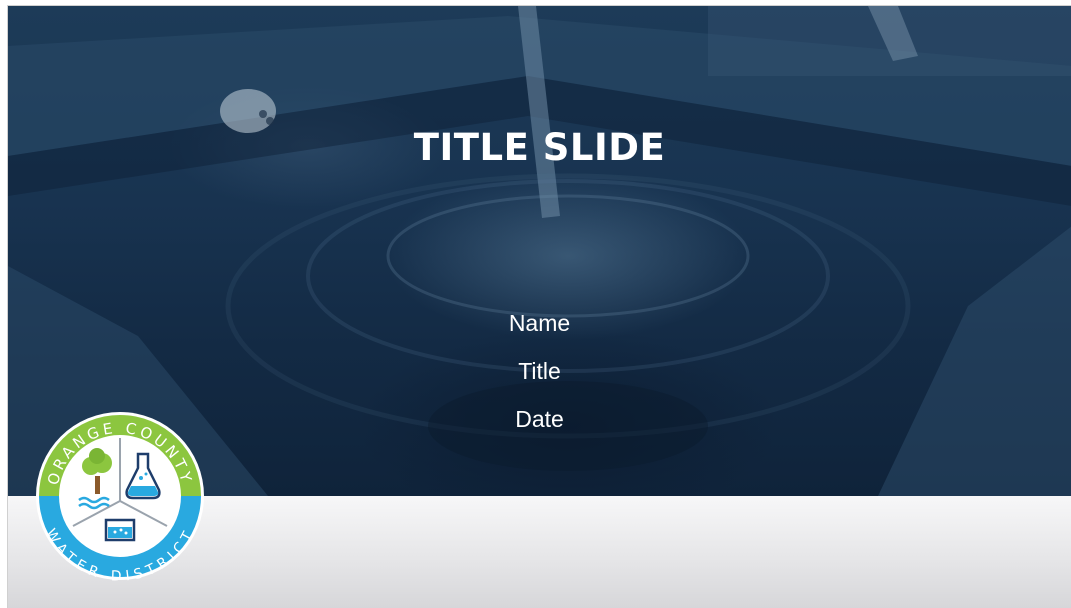  Describe the element at coordinates (539, 371) in the screenshot. I see `presenter-title: Title` at that location.